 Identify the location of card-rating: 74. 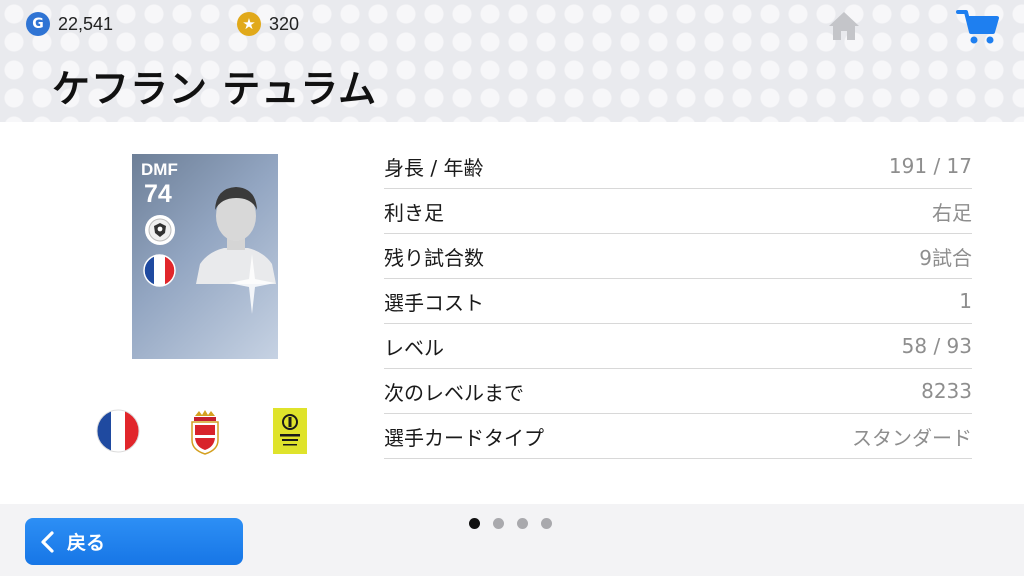
(158, 194).